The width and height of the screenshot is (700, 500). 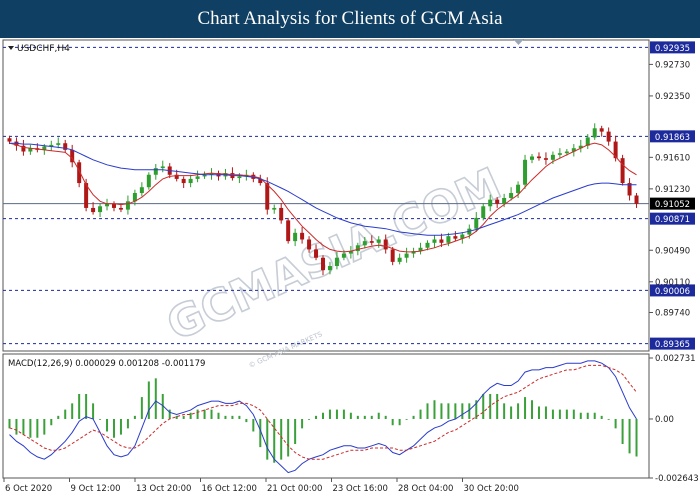 I want to click on y-tick-label: 0.92730, so click(x=672, y=65).